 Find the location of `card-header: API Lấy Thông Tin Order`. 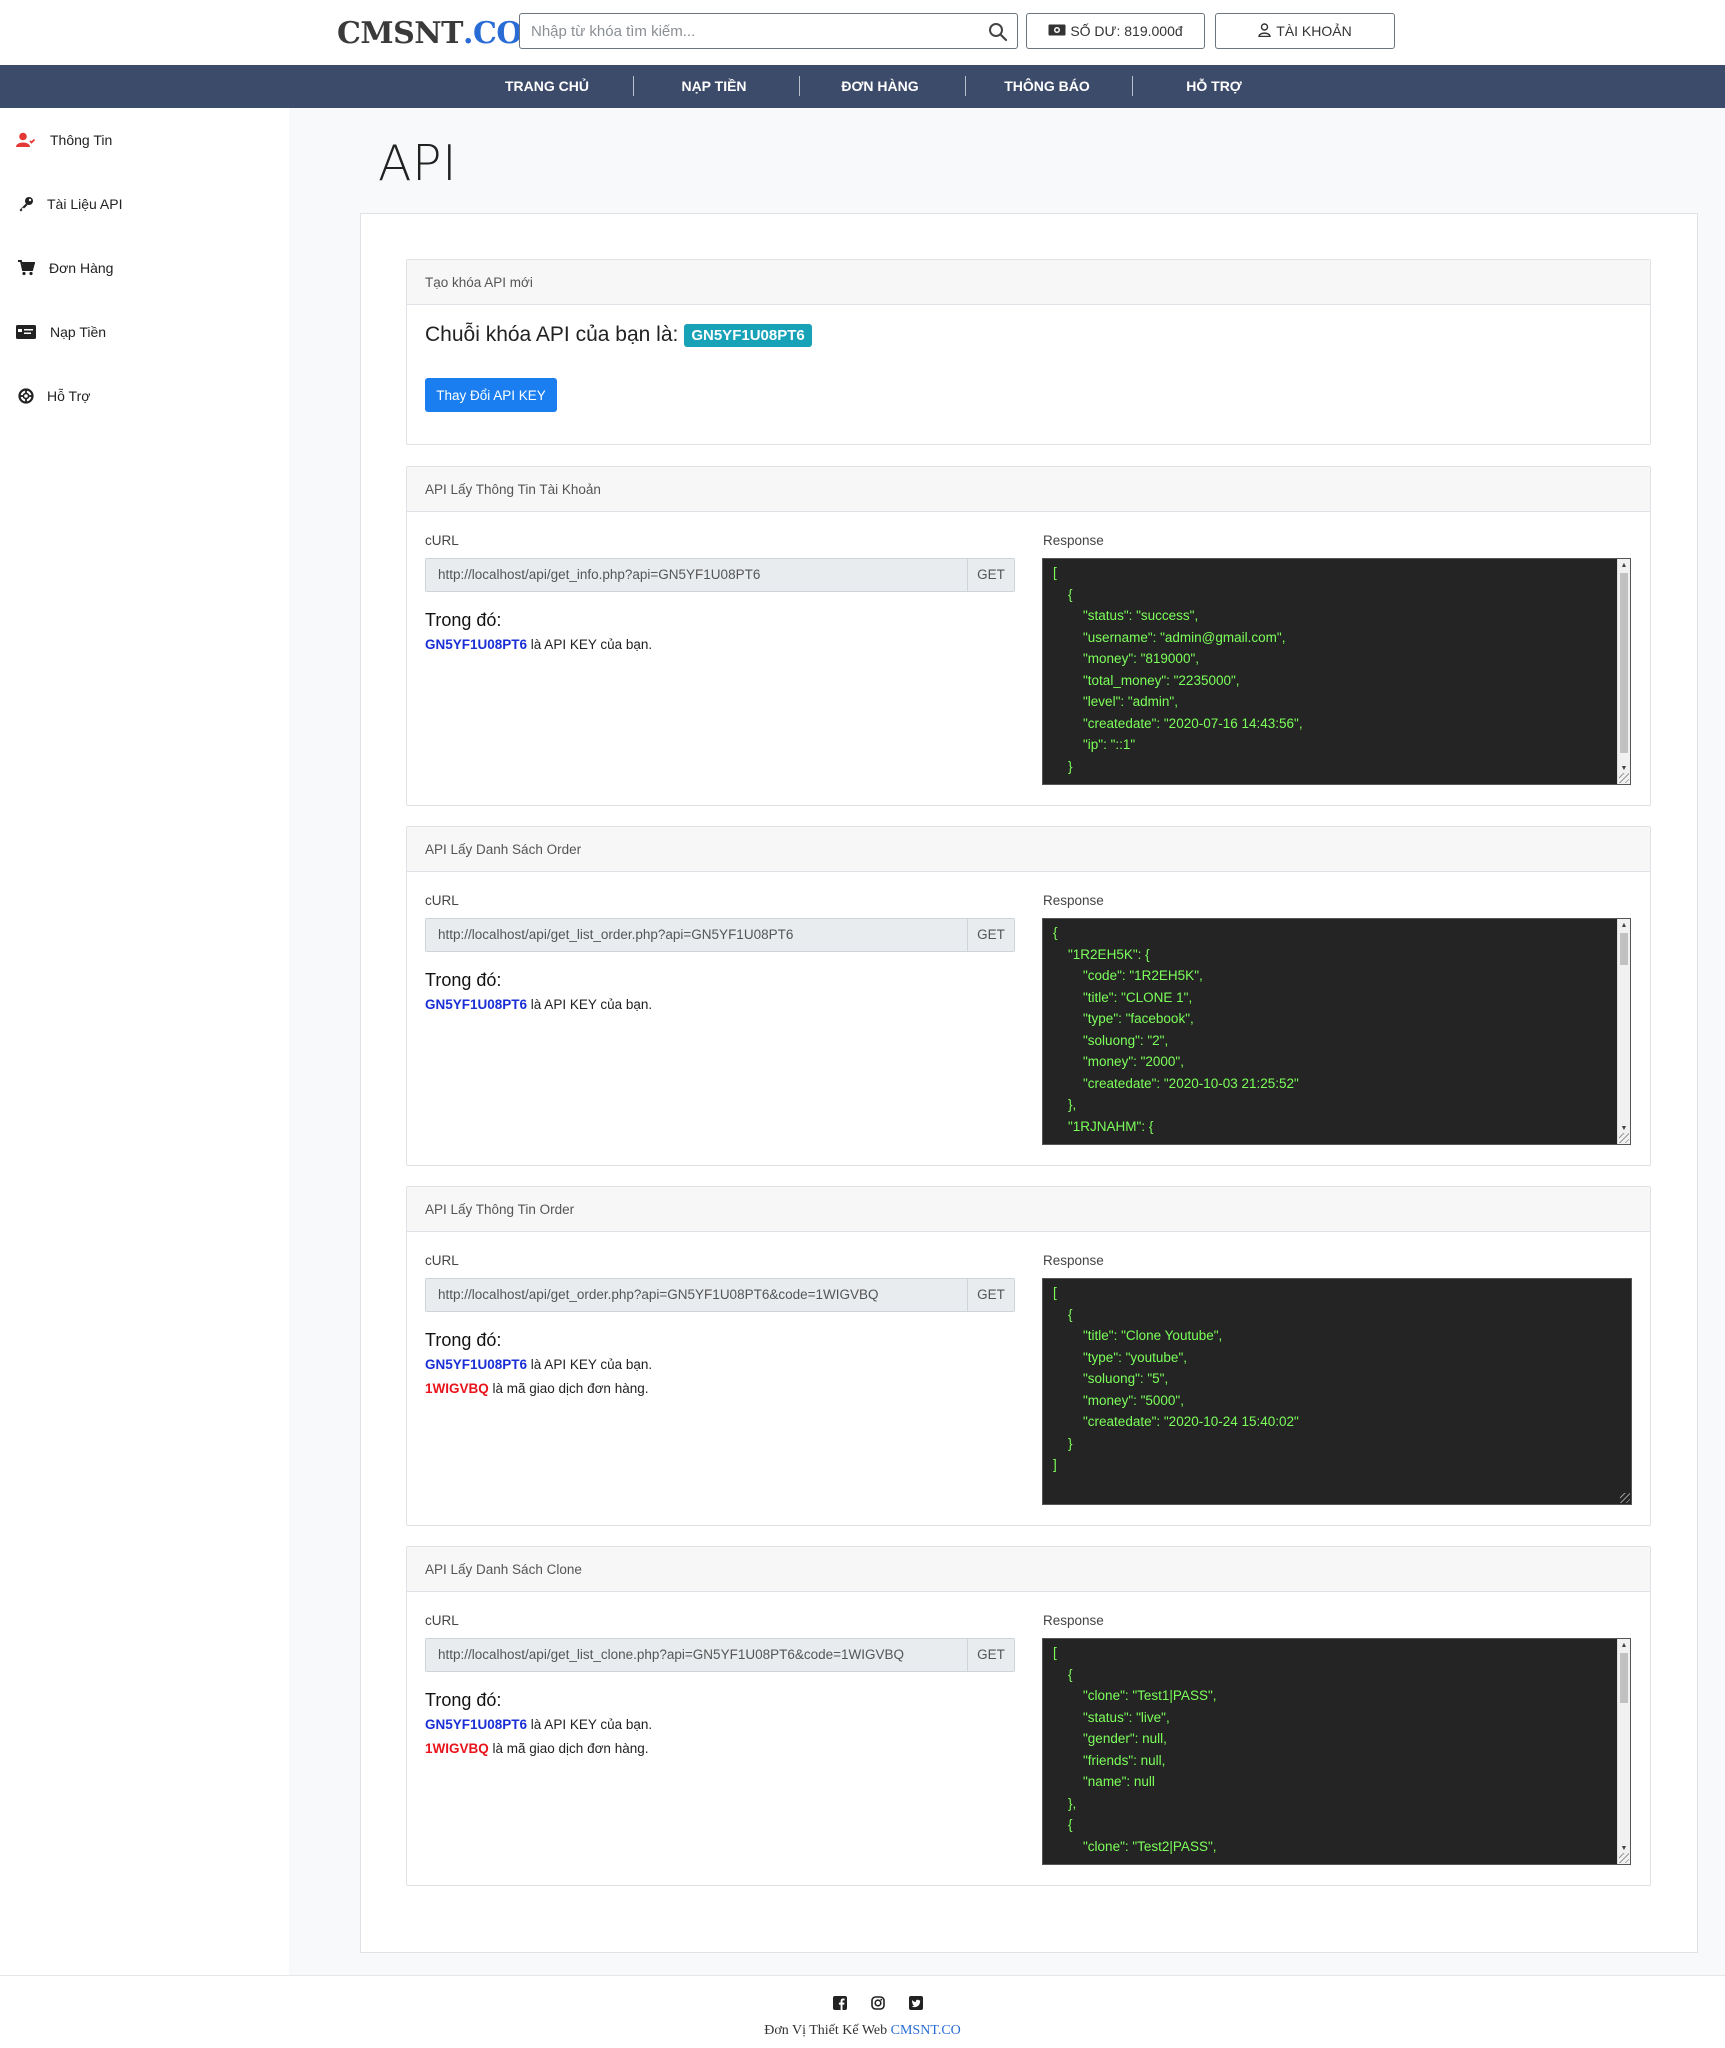

card-header: API Lấy Thông Tin Order is located at coordinates (1028, 1209).